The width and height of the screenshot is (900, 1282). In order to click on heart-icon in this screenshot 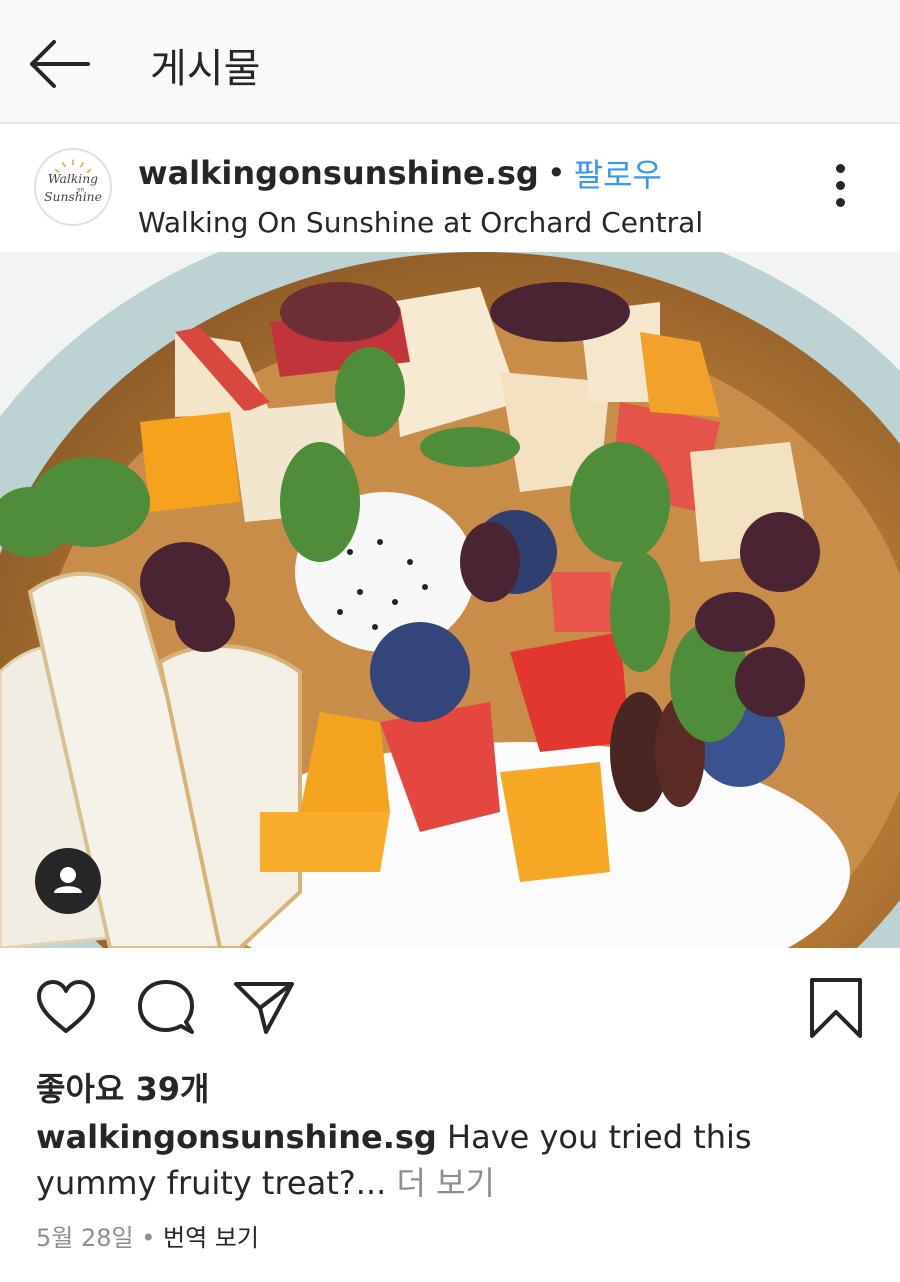, I will do `click(66, 1006)`.